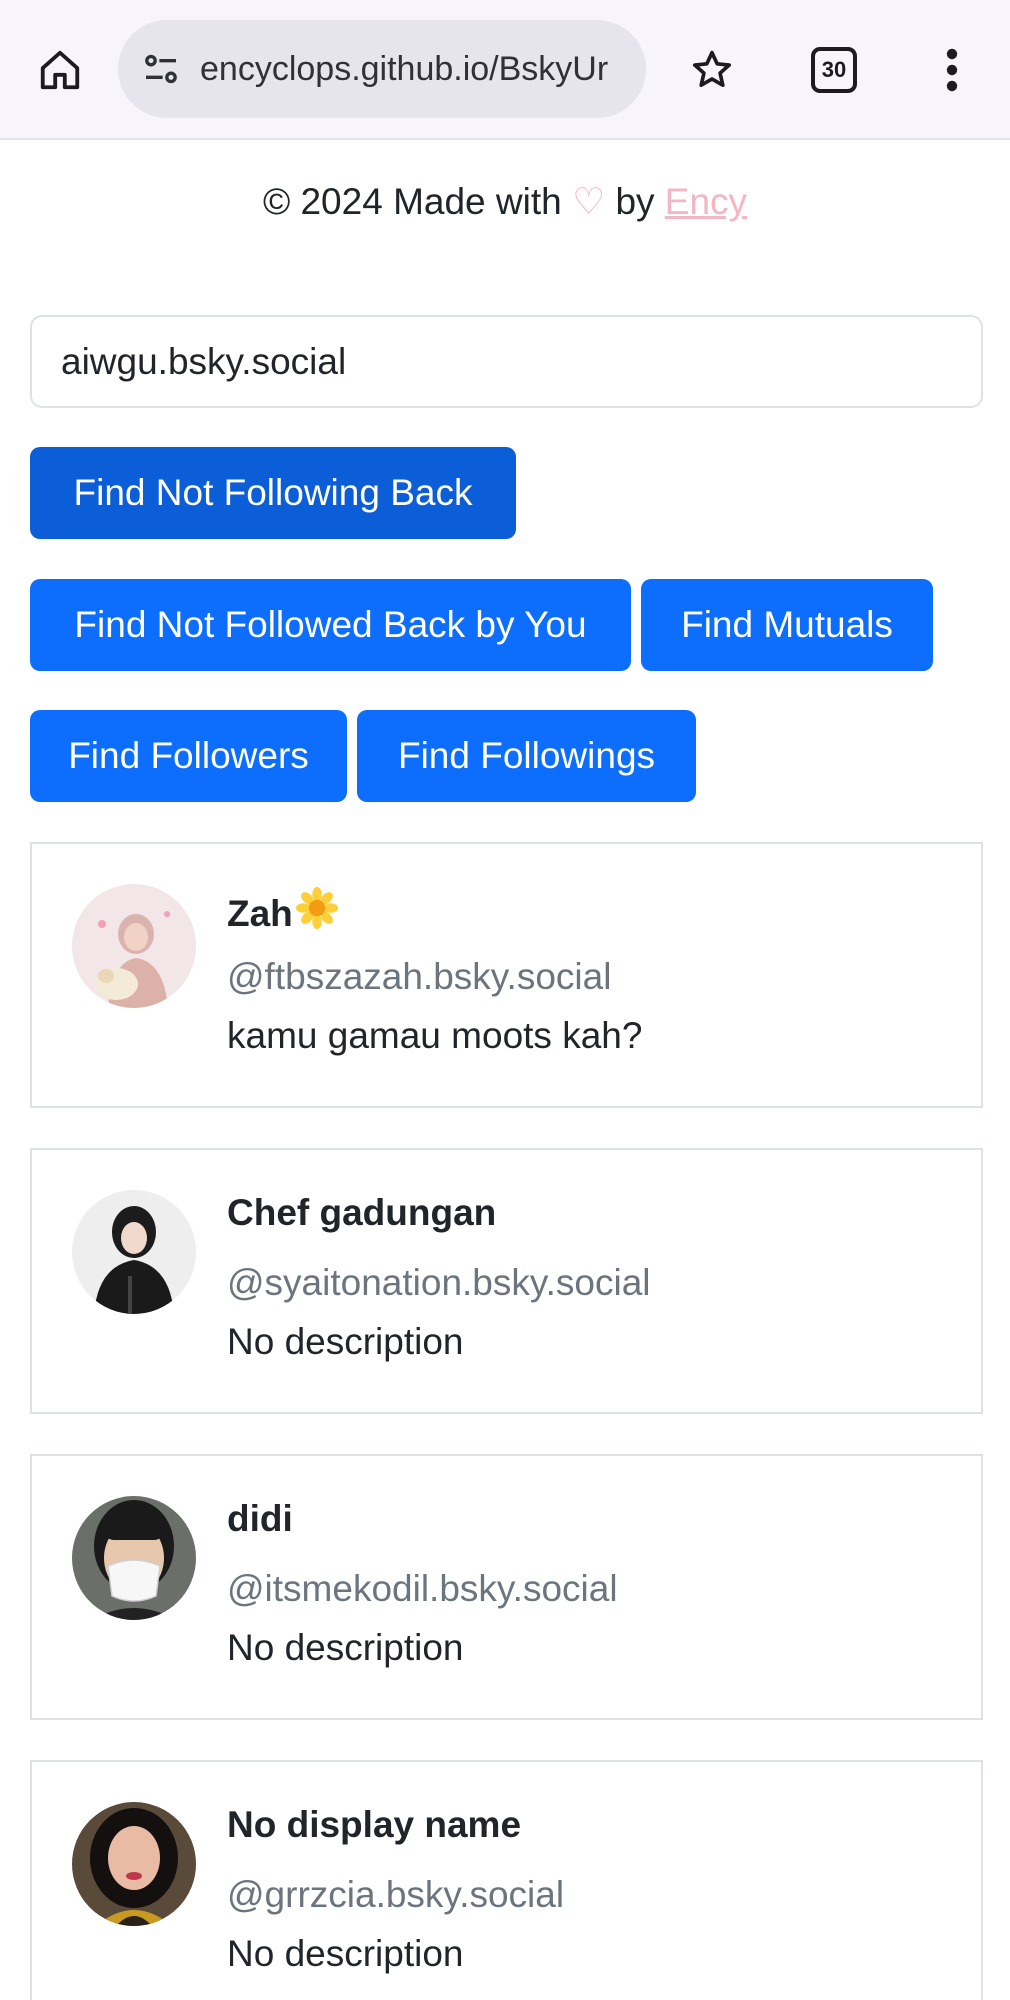  I want to click on description-text: kamu gamau moots kah?, so click(435, 1035).